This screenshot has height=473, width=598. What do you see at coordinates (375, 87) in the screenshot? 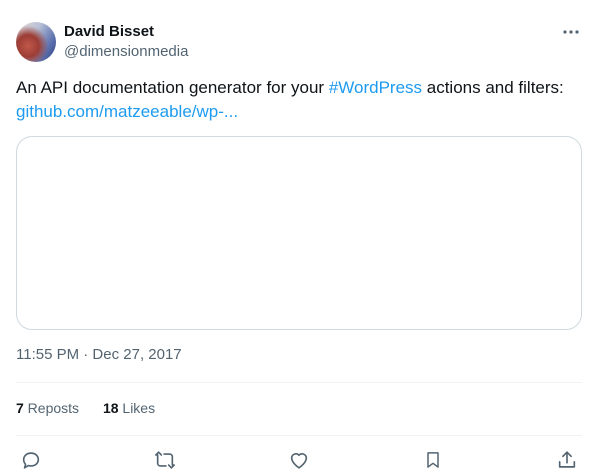
I see `hashtag-link: #WordPress` at bounding box center [375, 87].